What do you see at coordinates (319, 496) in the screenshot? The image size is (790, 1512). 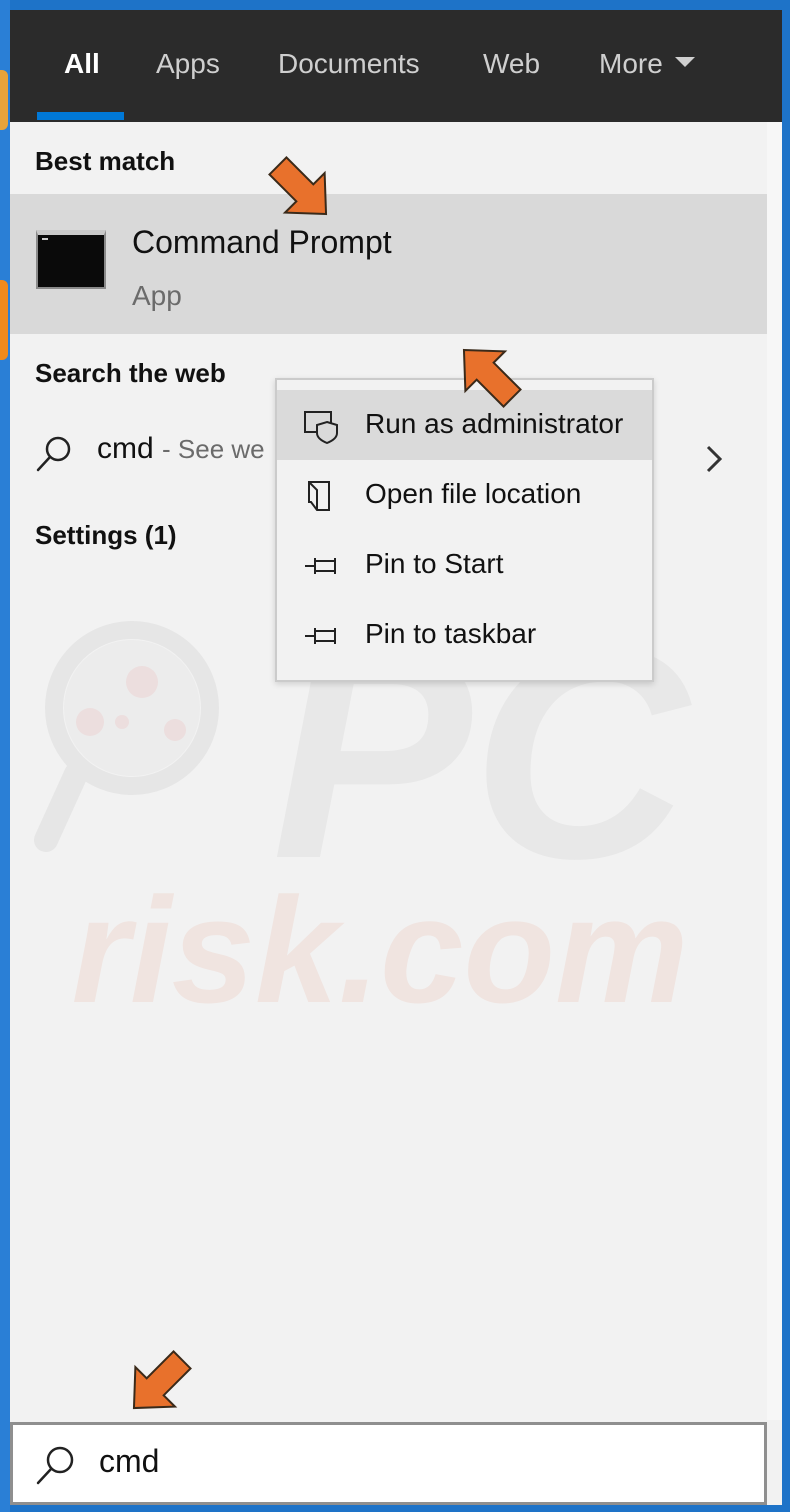 I see `folder-icon` at bounding box center [319, 496].